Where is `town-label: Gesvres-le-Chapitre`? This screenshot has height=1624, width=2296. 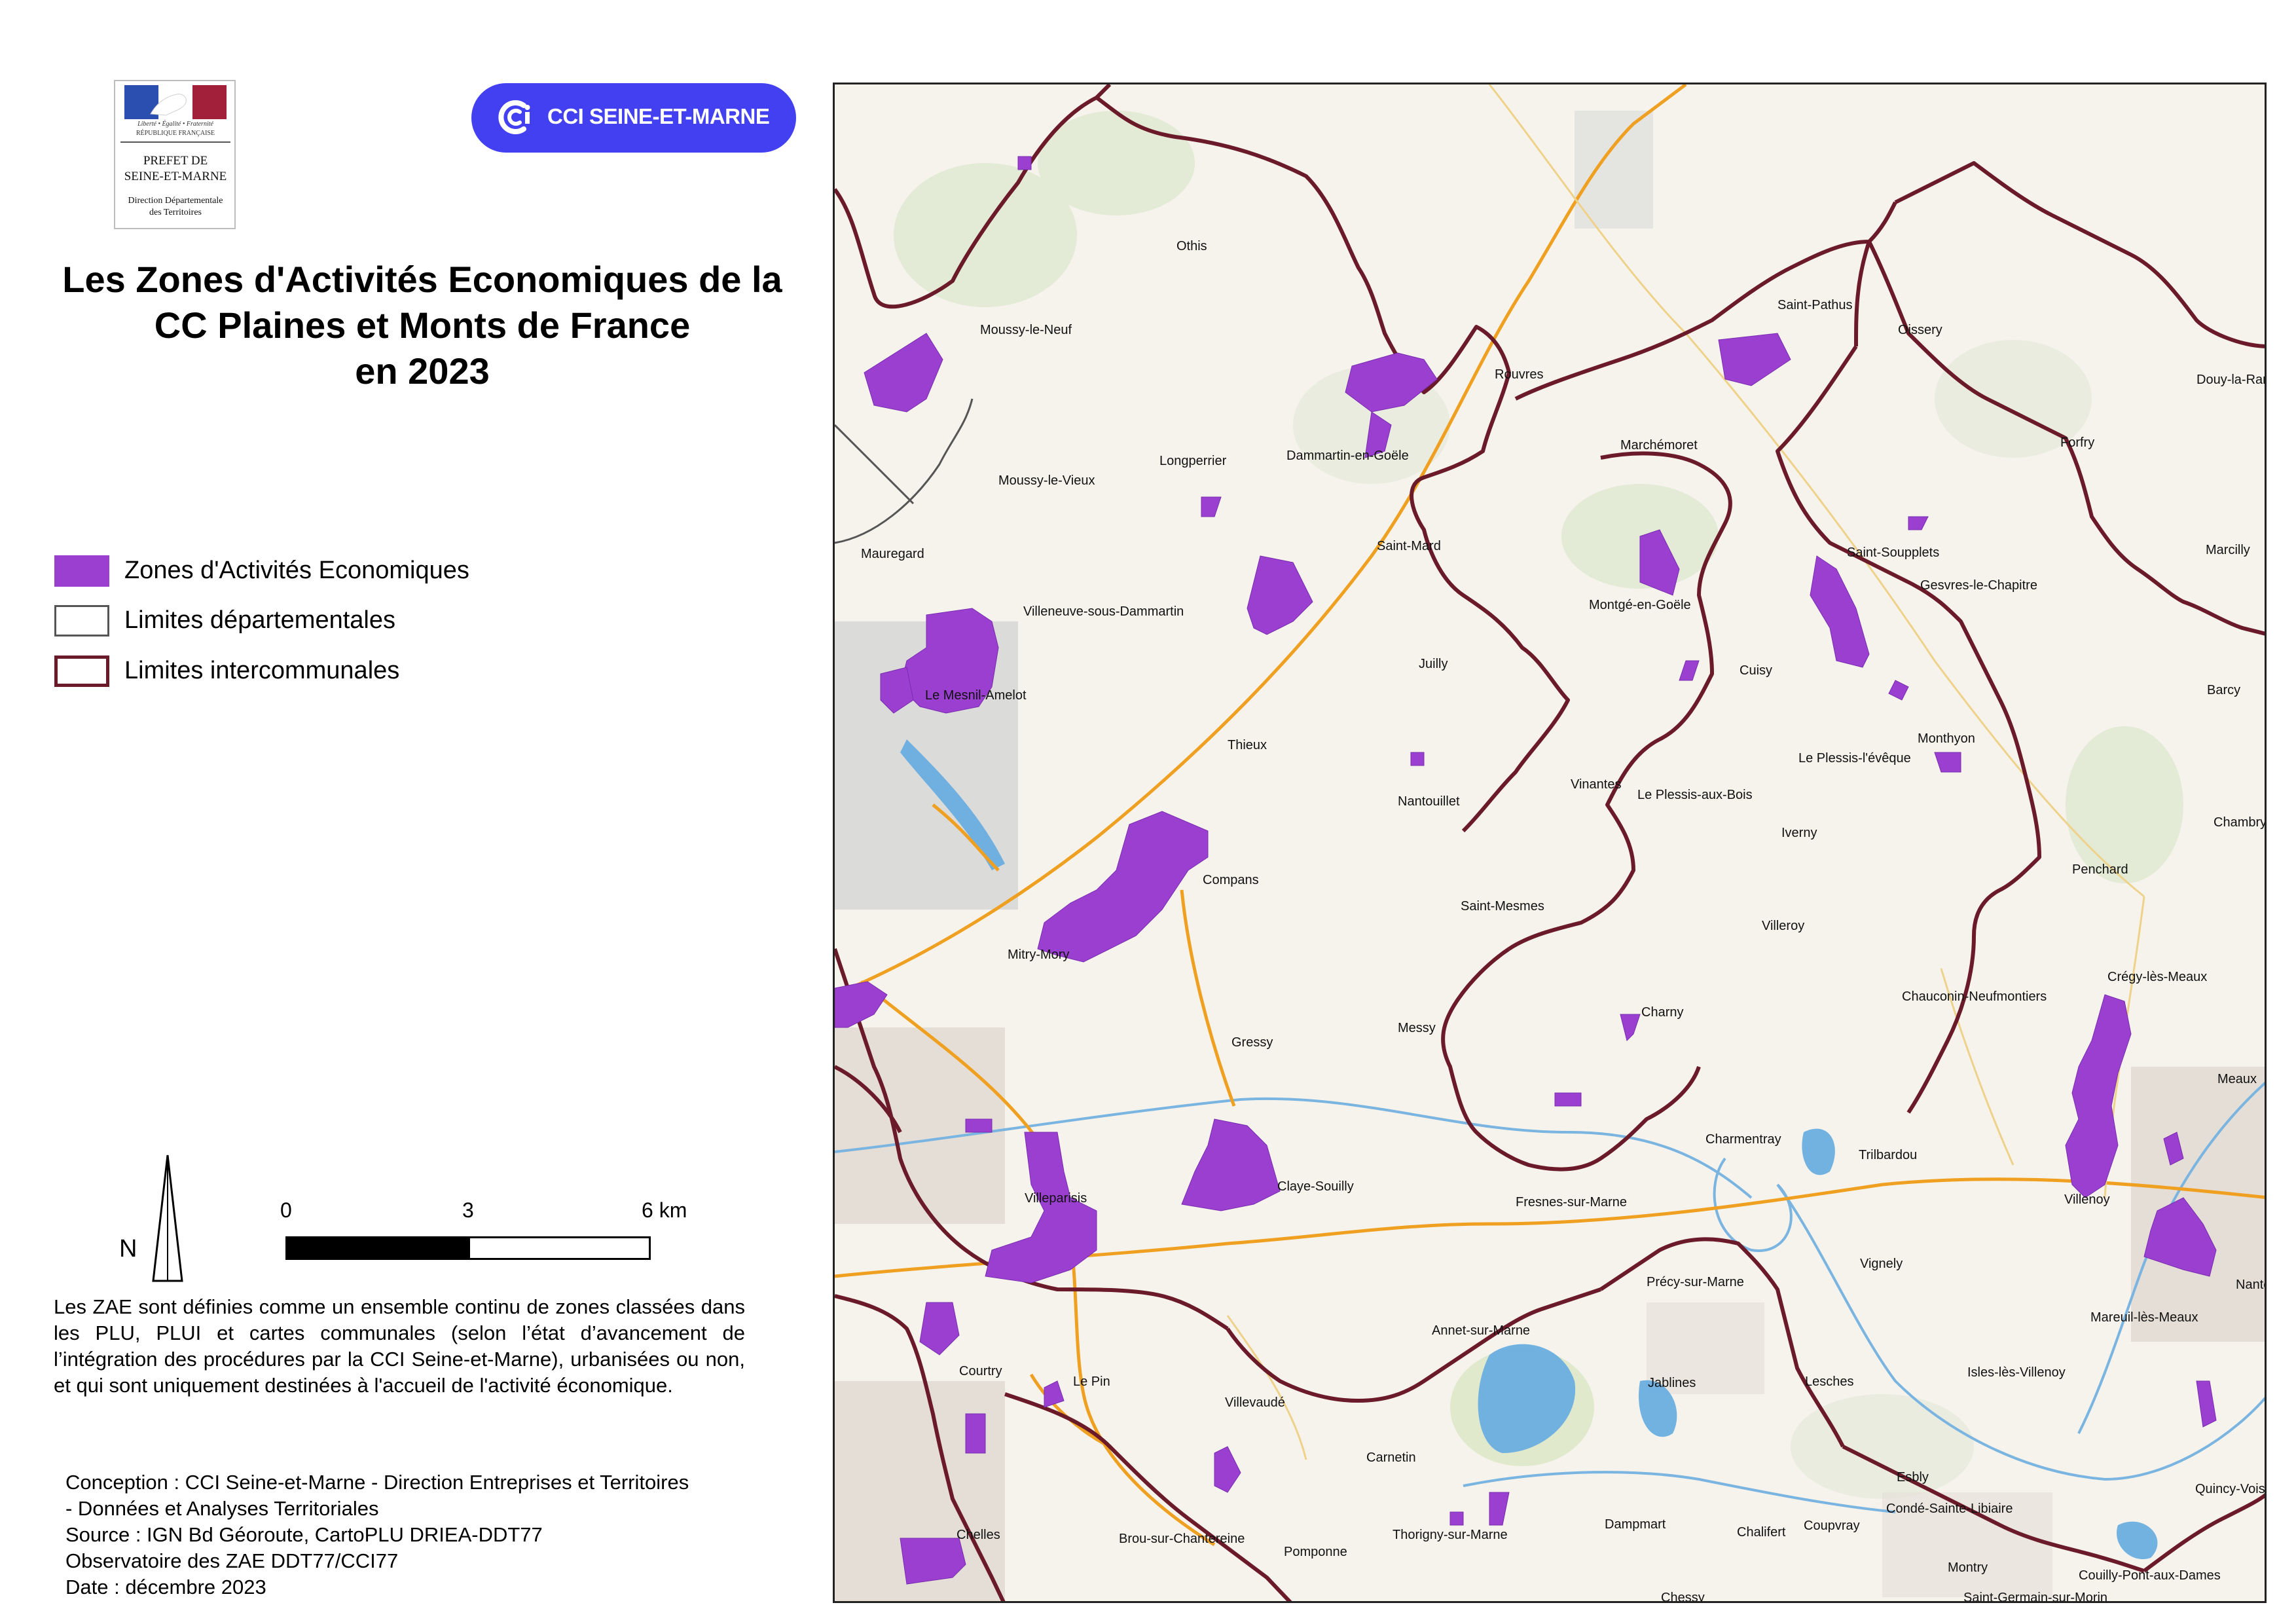
town-label: Gesvres-le-Chapitre is located at coordinates (1978, 585).